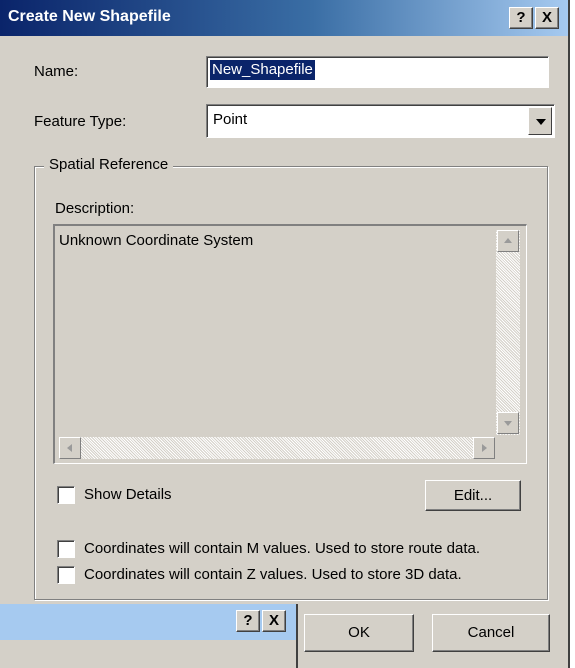 This screenshot has height=668, width=575. Describe the element at coordinates (128, 494) in the screenshot. I see `show-details-label: Show Details` at that location.